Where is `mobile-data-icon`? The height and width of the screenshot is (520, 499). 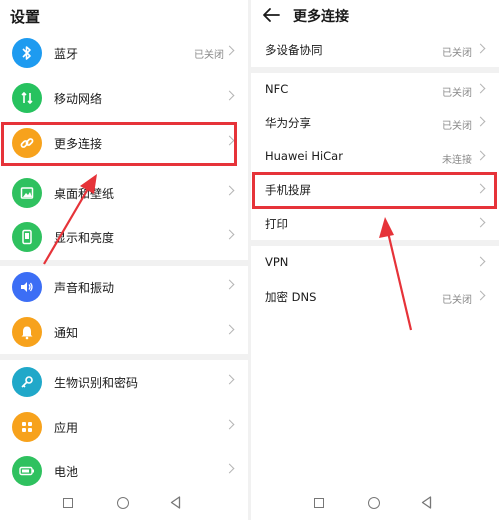 mobile-data-icon is located at coordinates (27, 98).